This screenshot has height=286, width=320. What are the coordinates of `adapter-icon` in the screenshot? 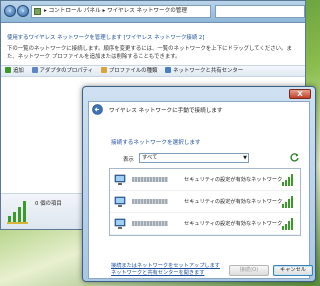 It's located at (34, 70).